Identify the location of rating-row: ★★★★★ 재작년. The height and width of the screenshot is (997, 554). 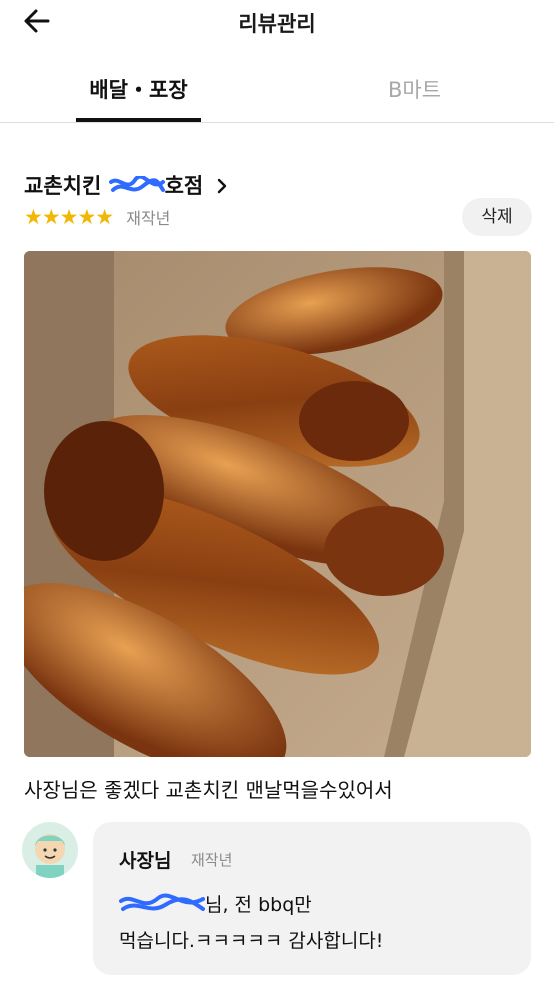
(97, 218).